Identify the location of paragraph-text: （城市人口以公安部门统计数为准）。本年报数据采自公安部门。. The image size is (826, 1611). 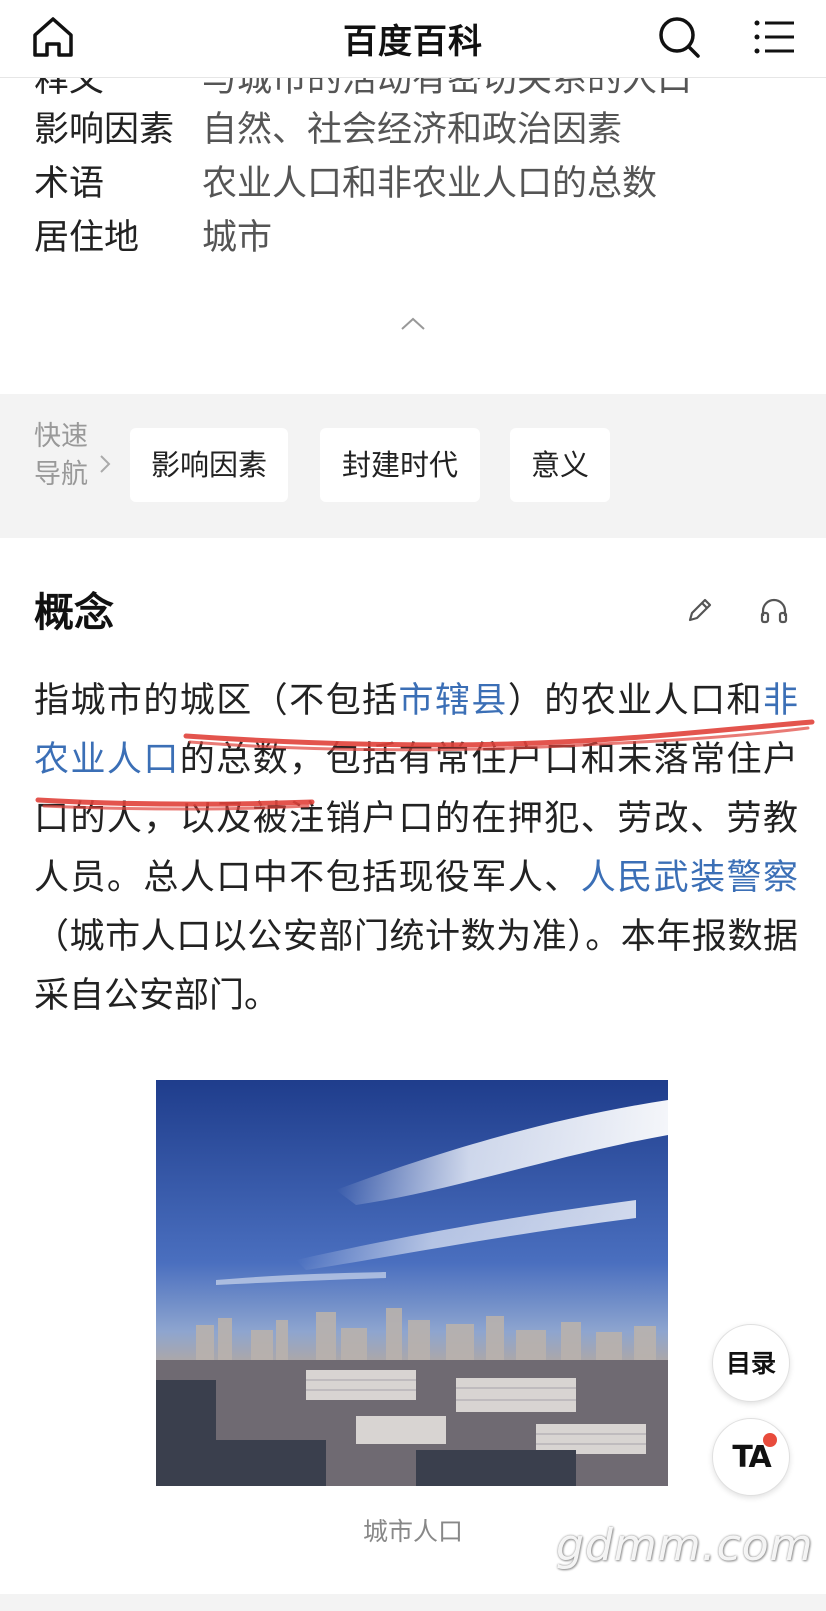
(416, 966).